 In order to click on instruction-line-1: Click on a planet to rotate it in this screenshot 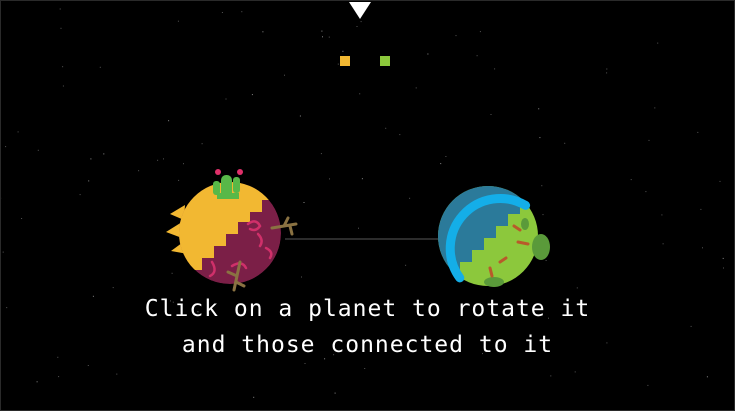, I will do `click(367, 309)`.